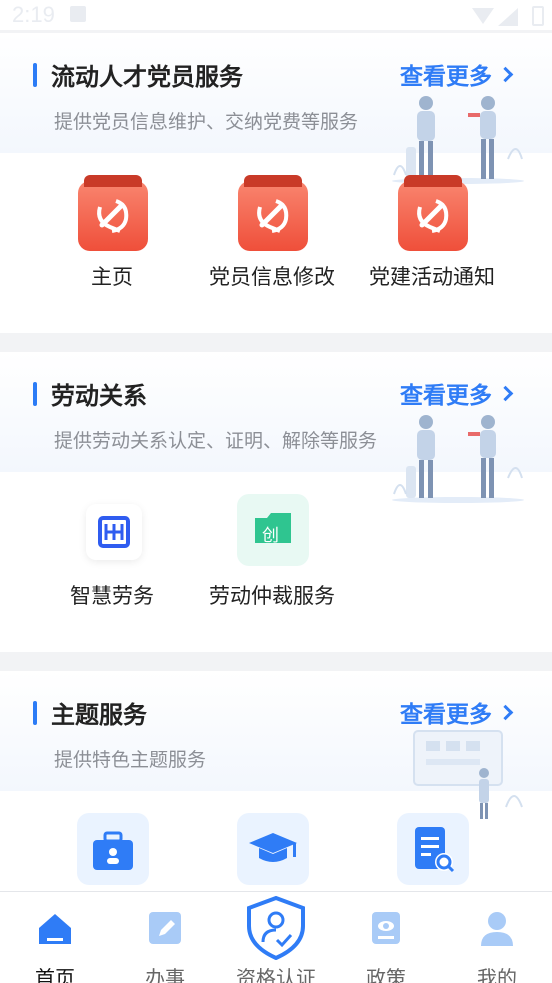  What do you see at coordinates (55, 929) in the screenshot?
I see `home-icon` at bounding box center [55, 929].